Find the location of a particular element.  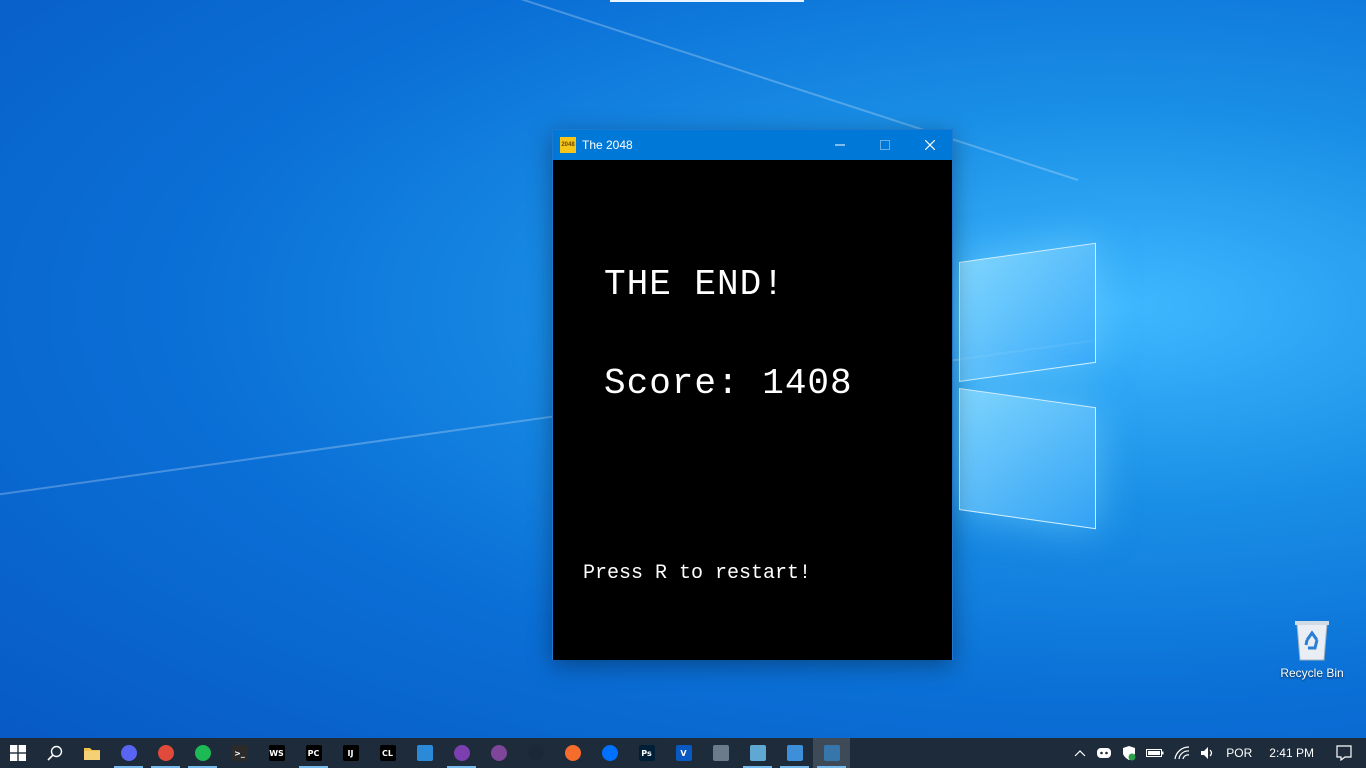

window-titlebar: 2048 The 2048 is located at coordinates (752, 145).